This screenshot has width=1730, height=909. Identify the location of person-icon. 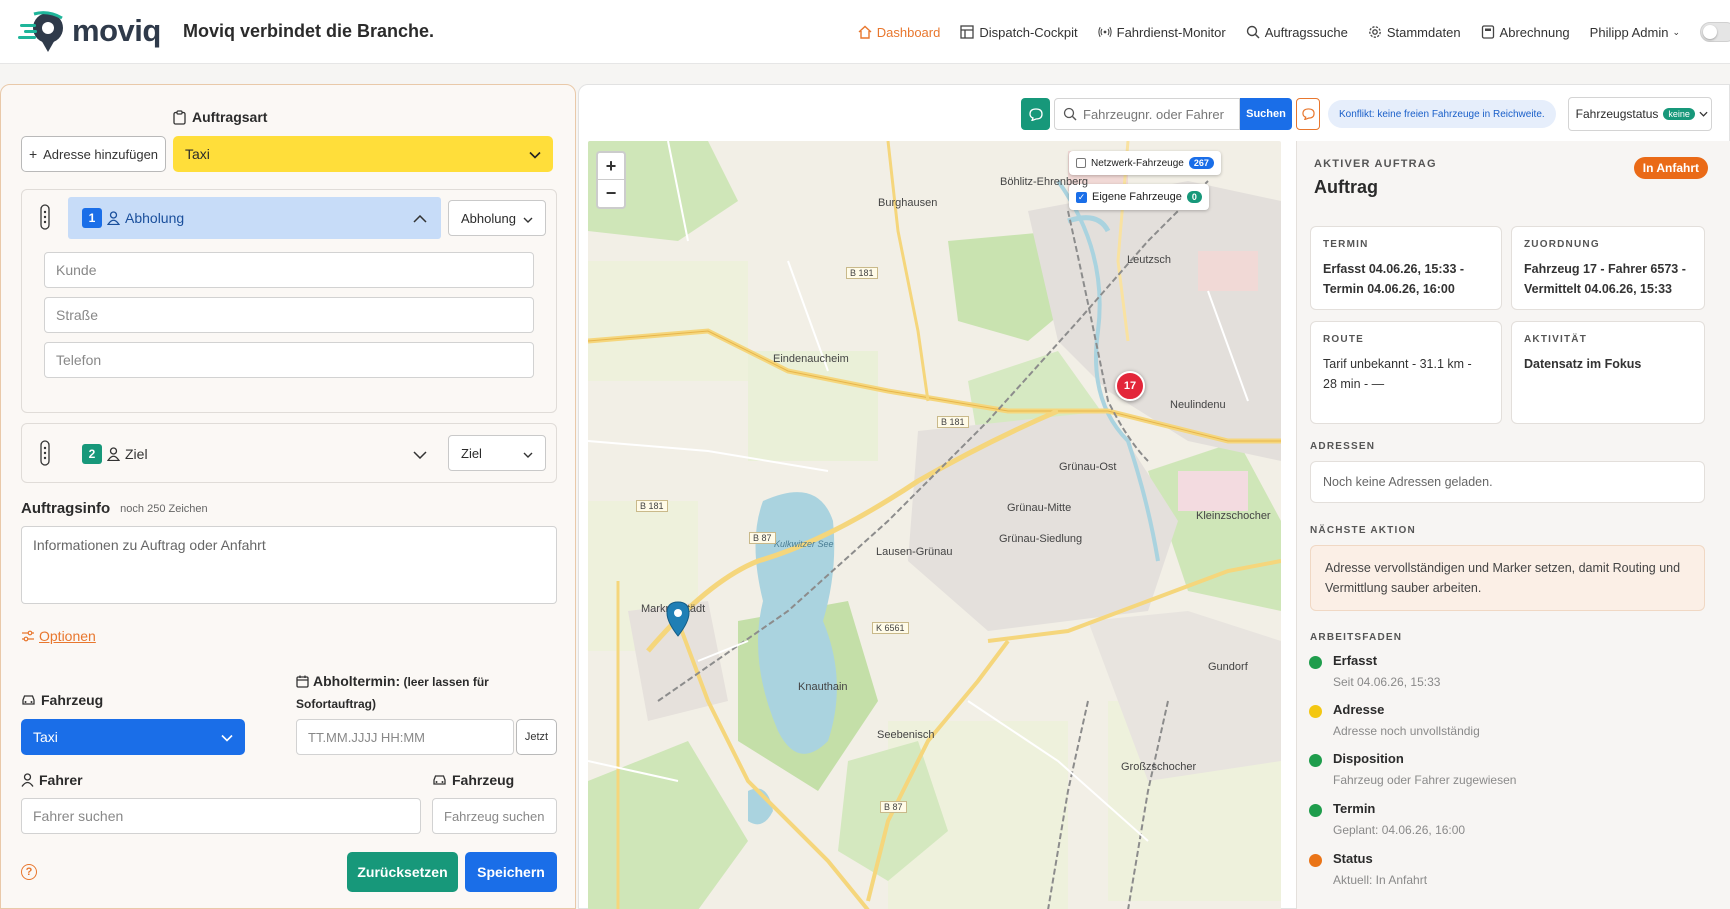
(113, 218).